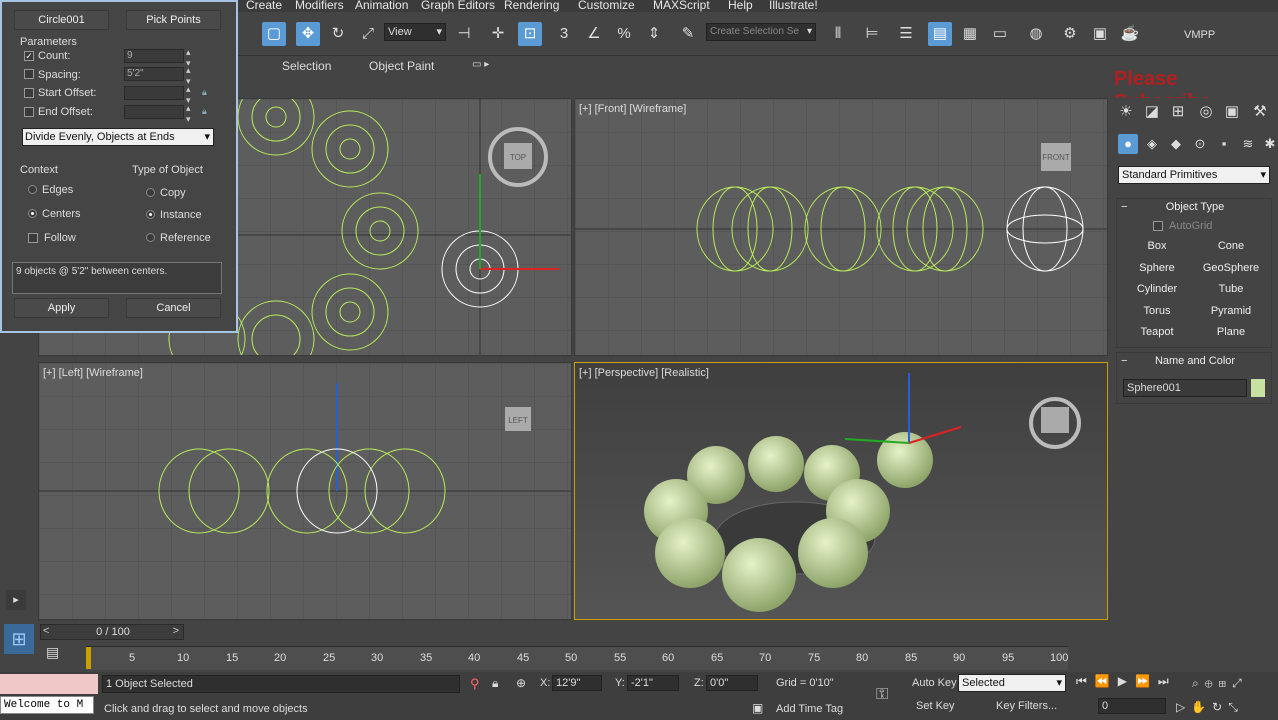 The height and width of the screenshot is (720, 1278). What do you see at coordinates (29, 93) in the screenshot?
I see `start-offset-checkbox` at bounding box center [29, 93].